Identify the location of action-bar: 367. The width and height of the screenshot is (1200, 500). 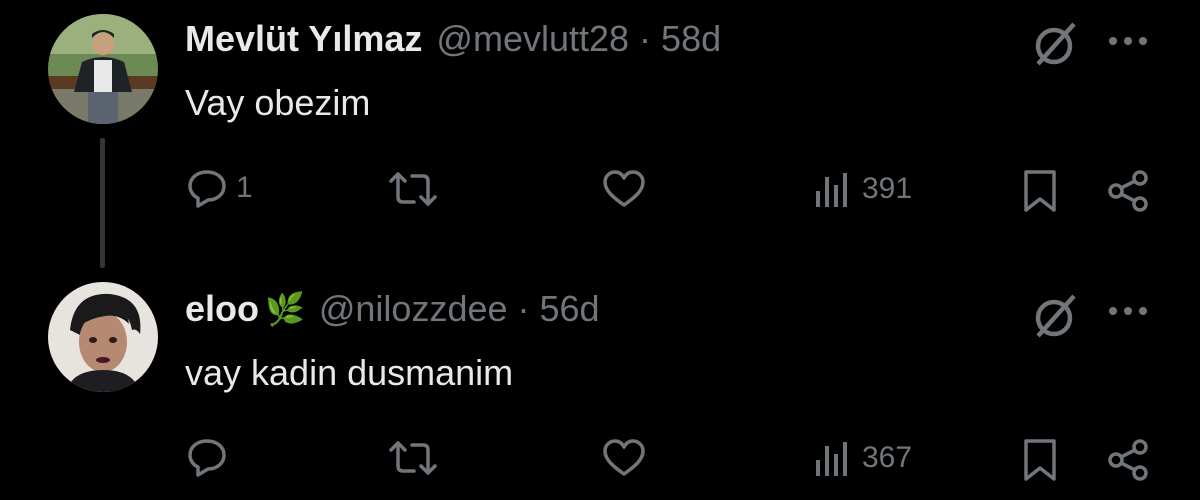
(600, 461).